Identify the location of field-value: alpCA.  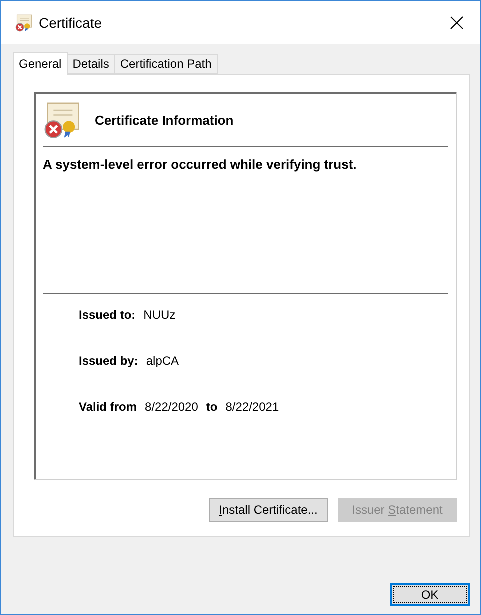
(163, 361).